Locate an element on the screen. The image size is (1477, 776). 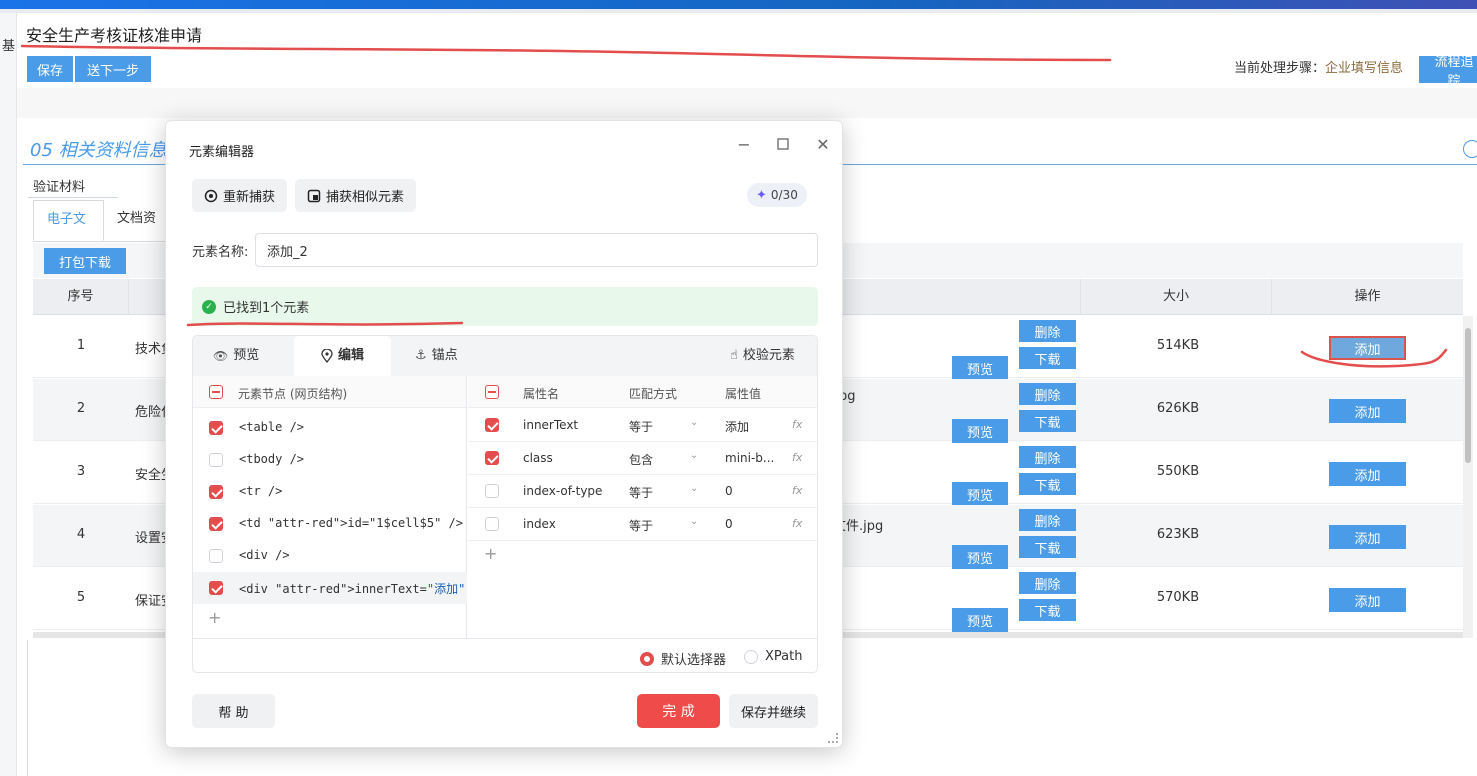
vertical-scrollbar is located at coordinates (1468, 477).